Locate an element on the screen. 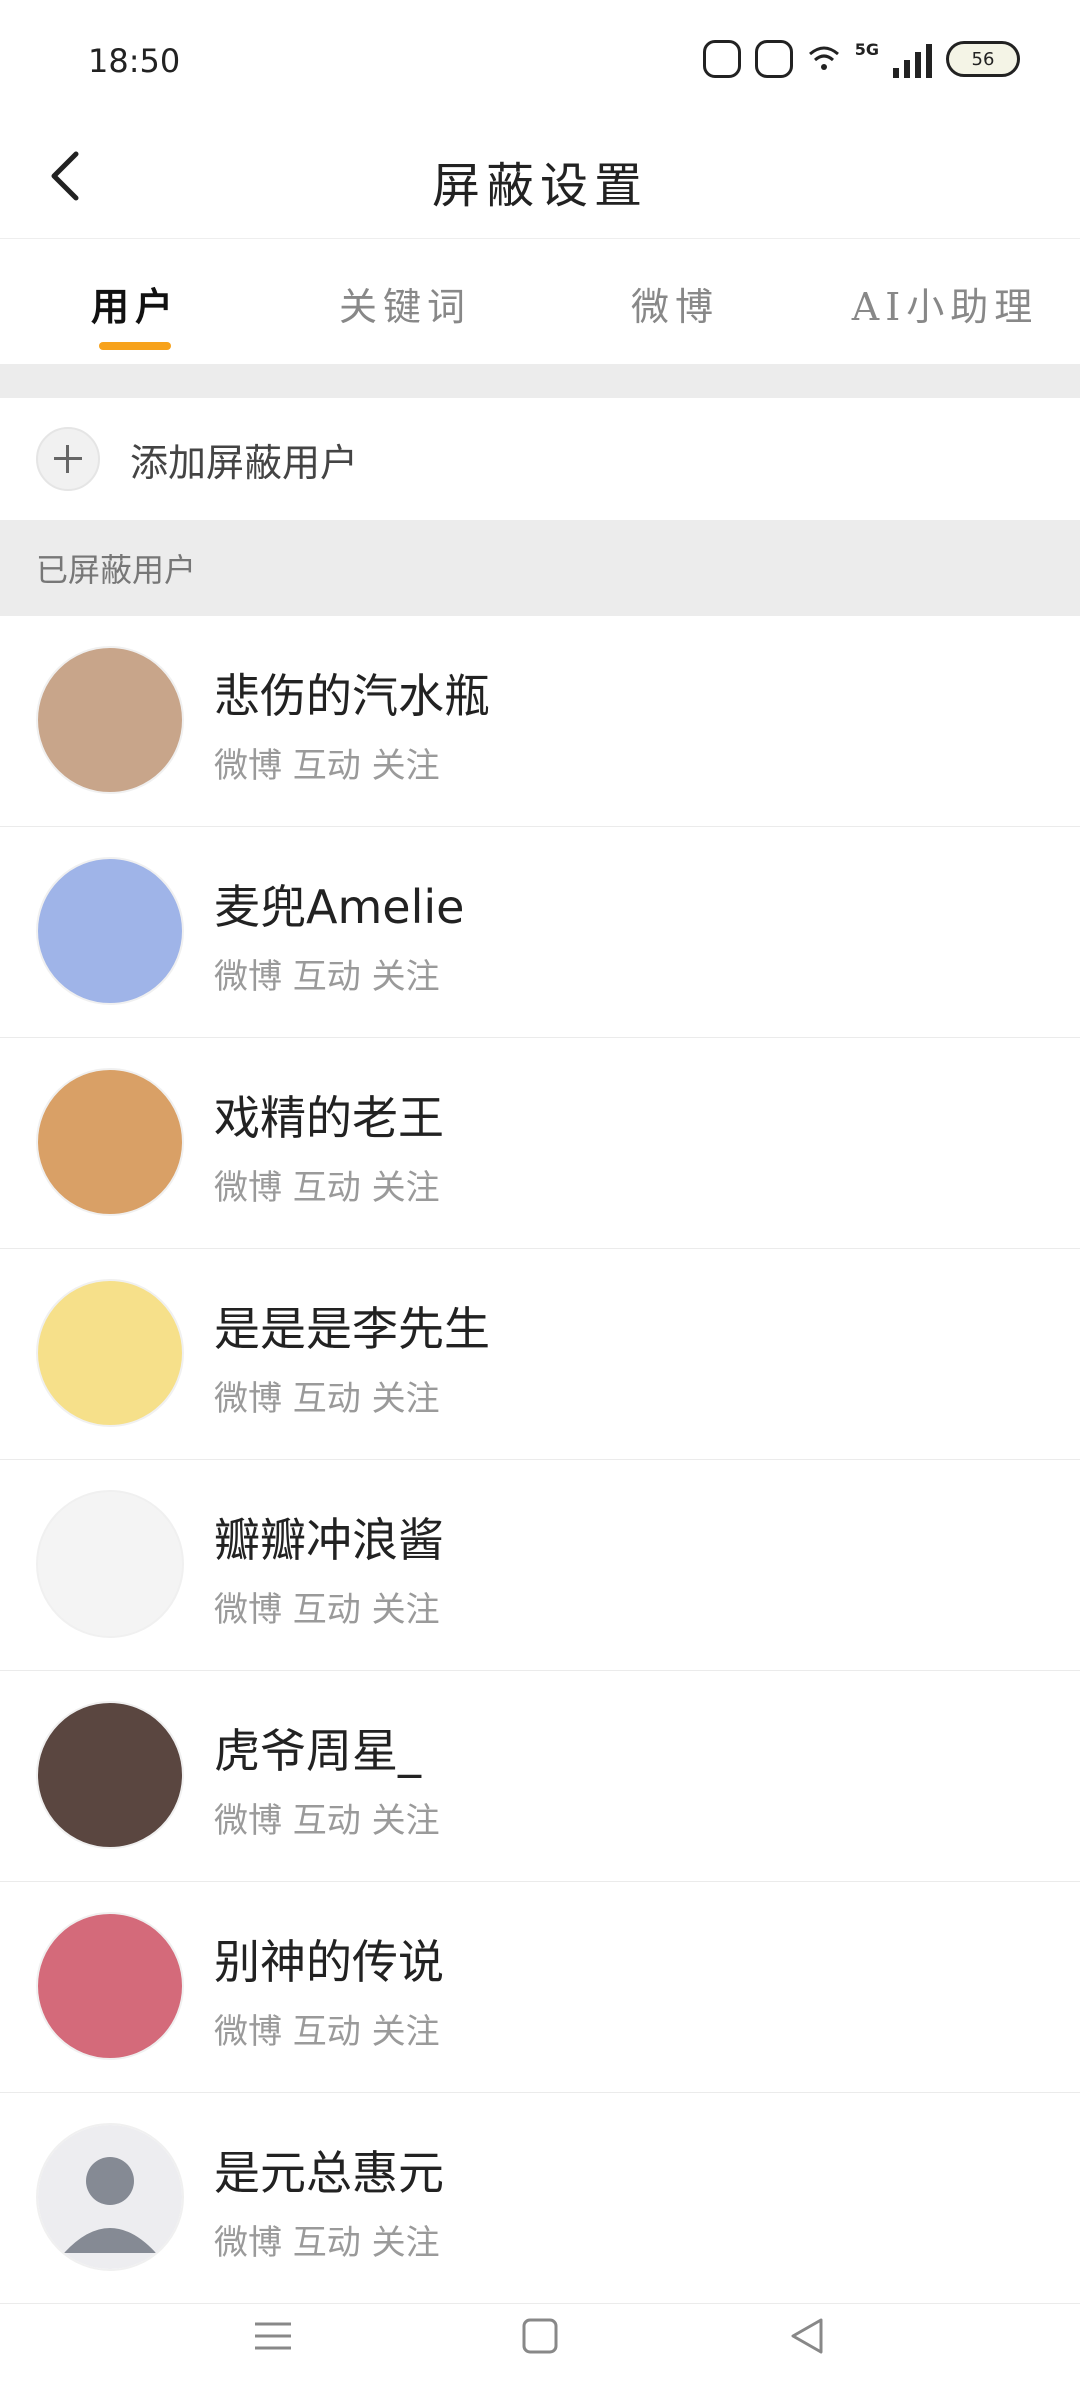 The image size is (1080, 2400). user-name: 悲伤的汽水瓶 is located at coordinates (352, 696).